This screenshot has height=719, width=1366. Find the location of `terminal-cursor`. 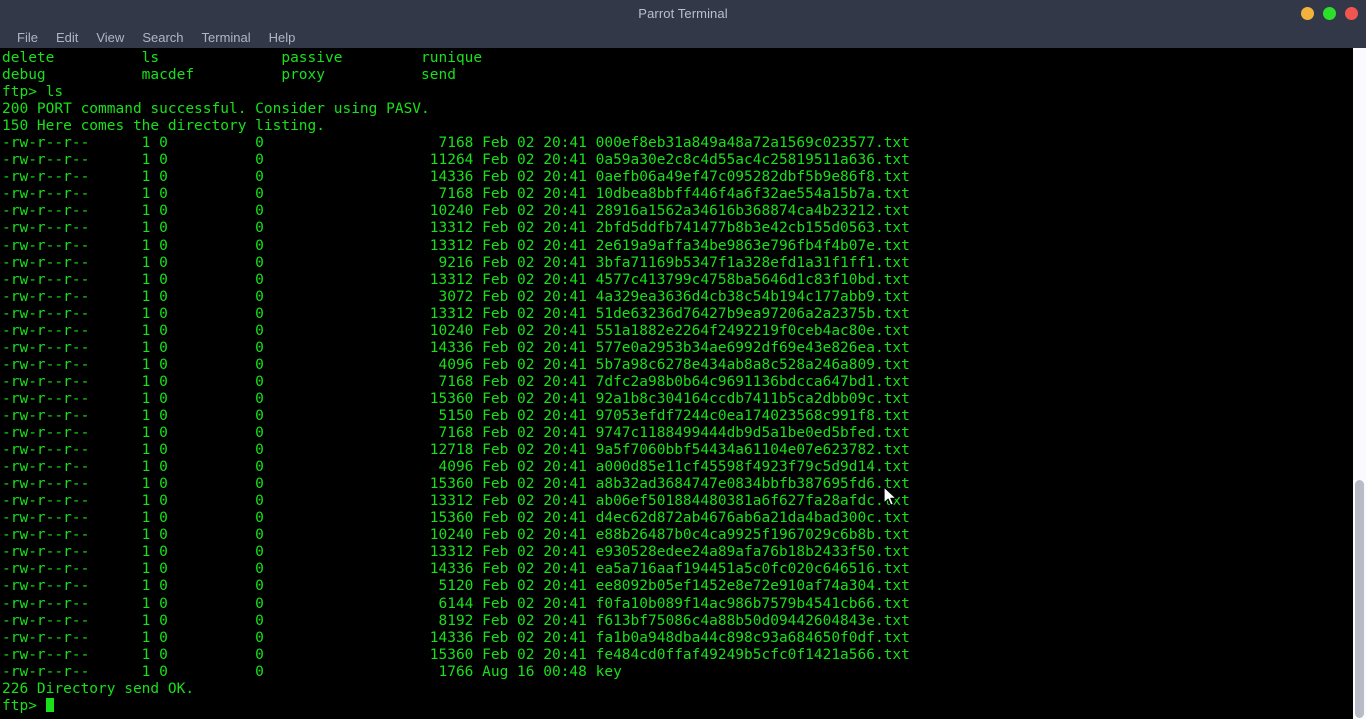

terminal-cursor is located at coordinates (50, 705).